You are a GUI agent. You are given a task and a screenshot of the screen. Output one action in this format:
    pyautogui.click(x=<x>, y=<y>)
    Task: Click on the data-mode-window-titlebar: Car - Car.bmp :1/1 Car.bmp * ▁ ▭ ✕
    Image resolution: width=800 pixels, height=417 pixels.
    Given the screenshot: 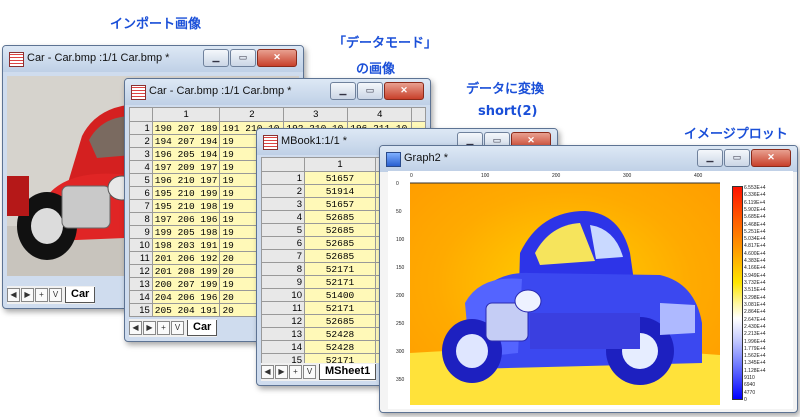 What is the action you would take?
    pyautogui.click(x=277, y=92)
    